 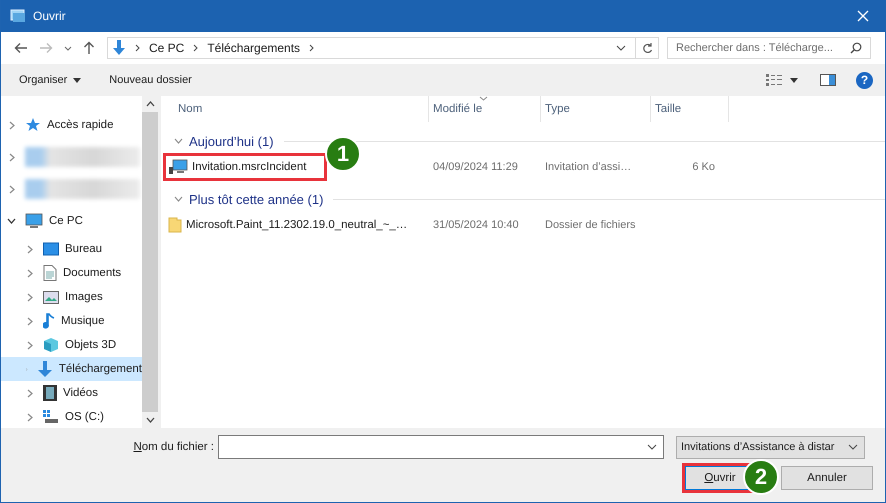 What do you see at coordinates (703, 167) in the screenshot?
I see `file-size-cell-text: 6 Ko` at bounding box center [703, 167].